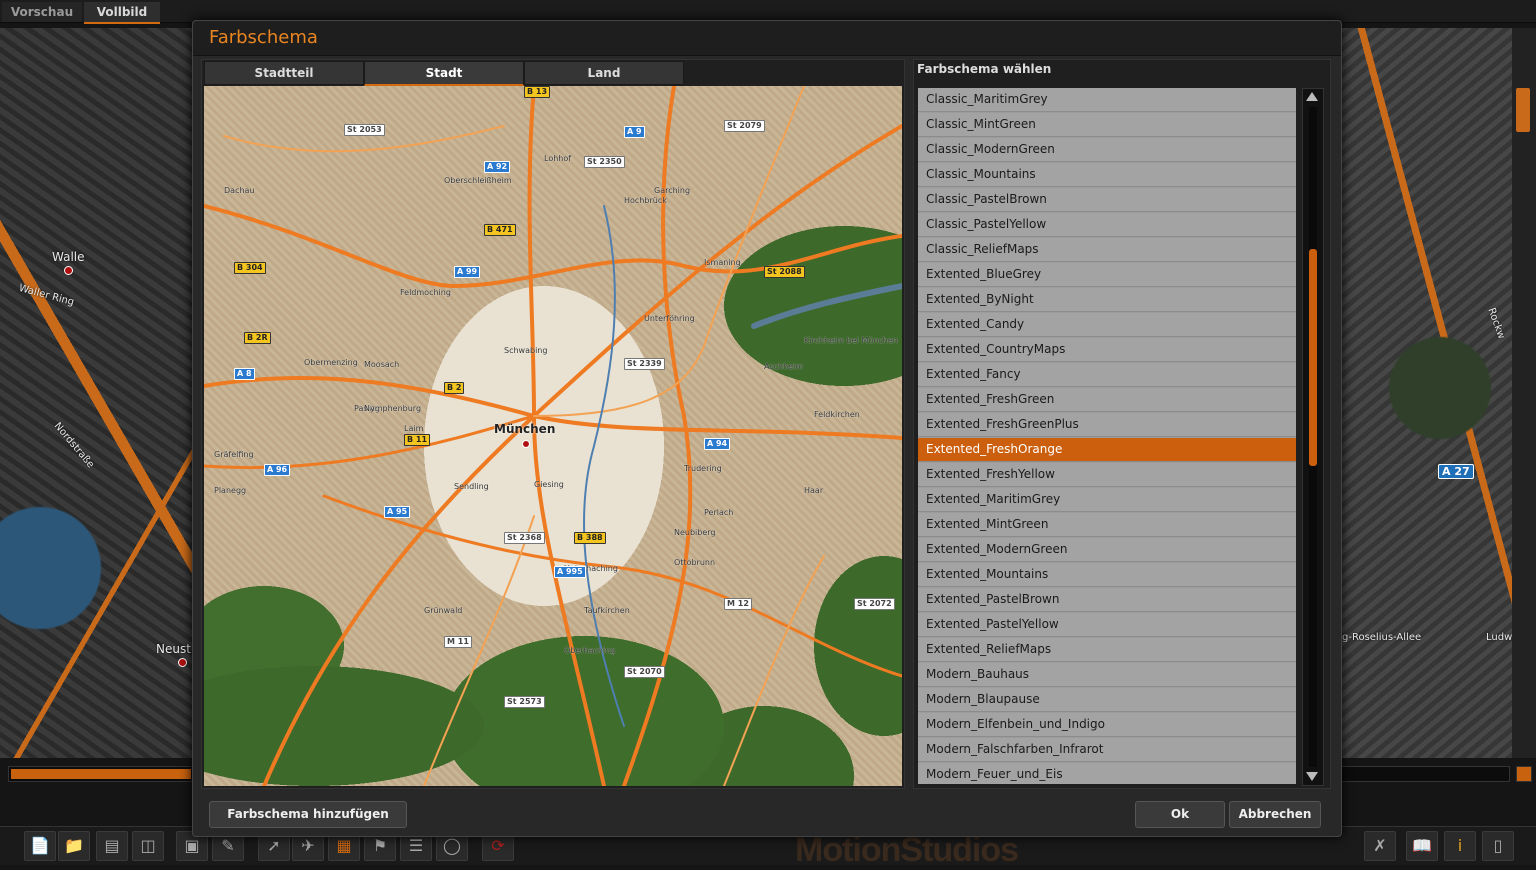 The width and height of the screenshot is (1536, 870). Describe the element at coordinates (784, 272) in the screenshot. I see `road-shield: St 2088` at that location.